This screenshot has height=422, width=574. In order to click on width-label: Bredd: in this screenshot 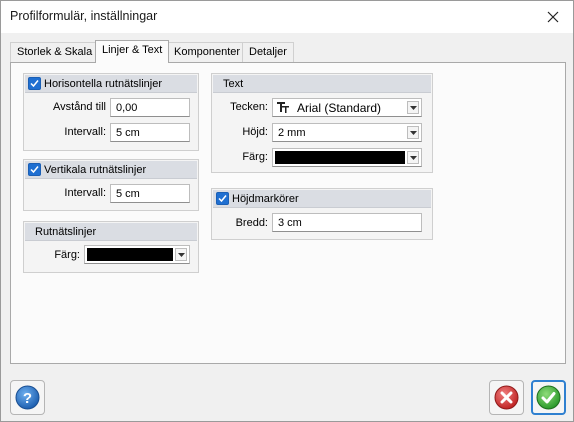, I will do `click(251, 223)`.